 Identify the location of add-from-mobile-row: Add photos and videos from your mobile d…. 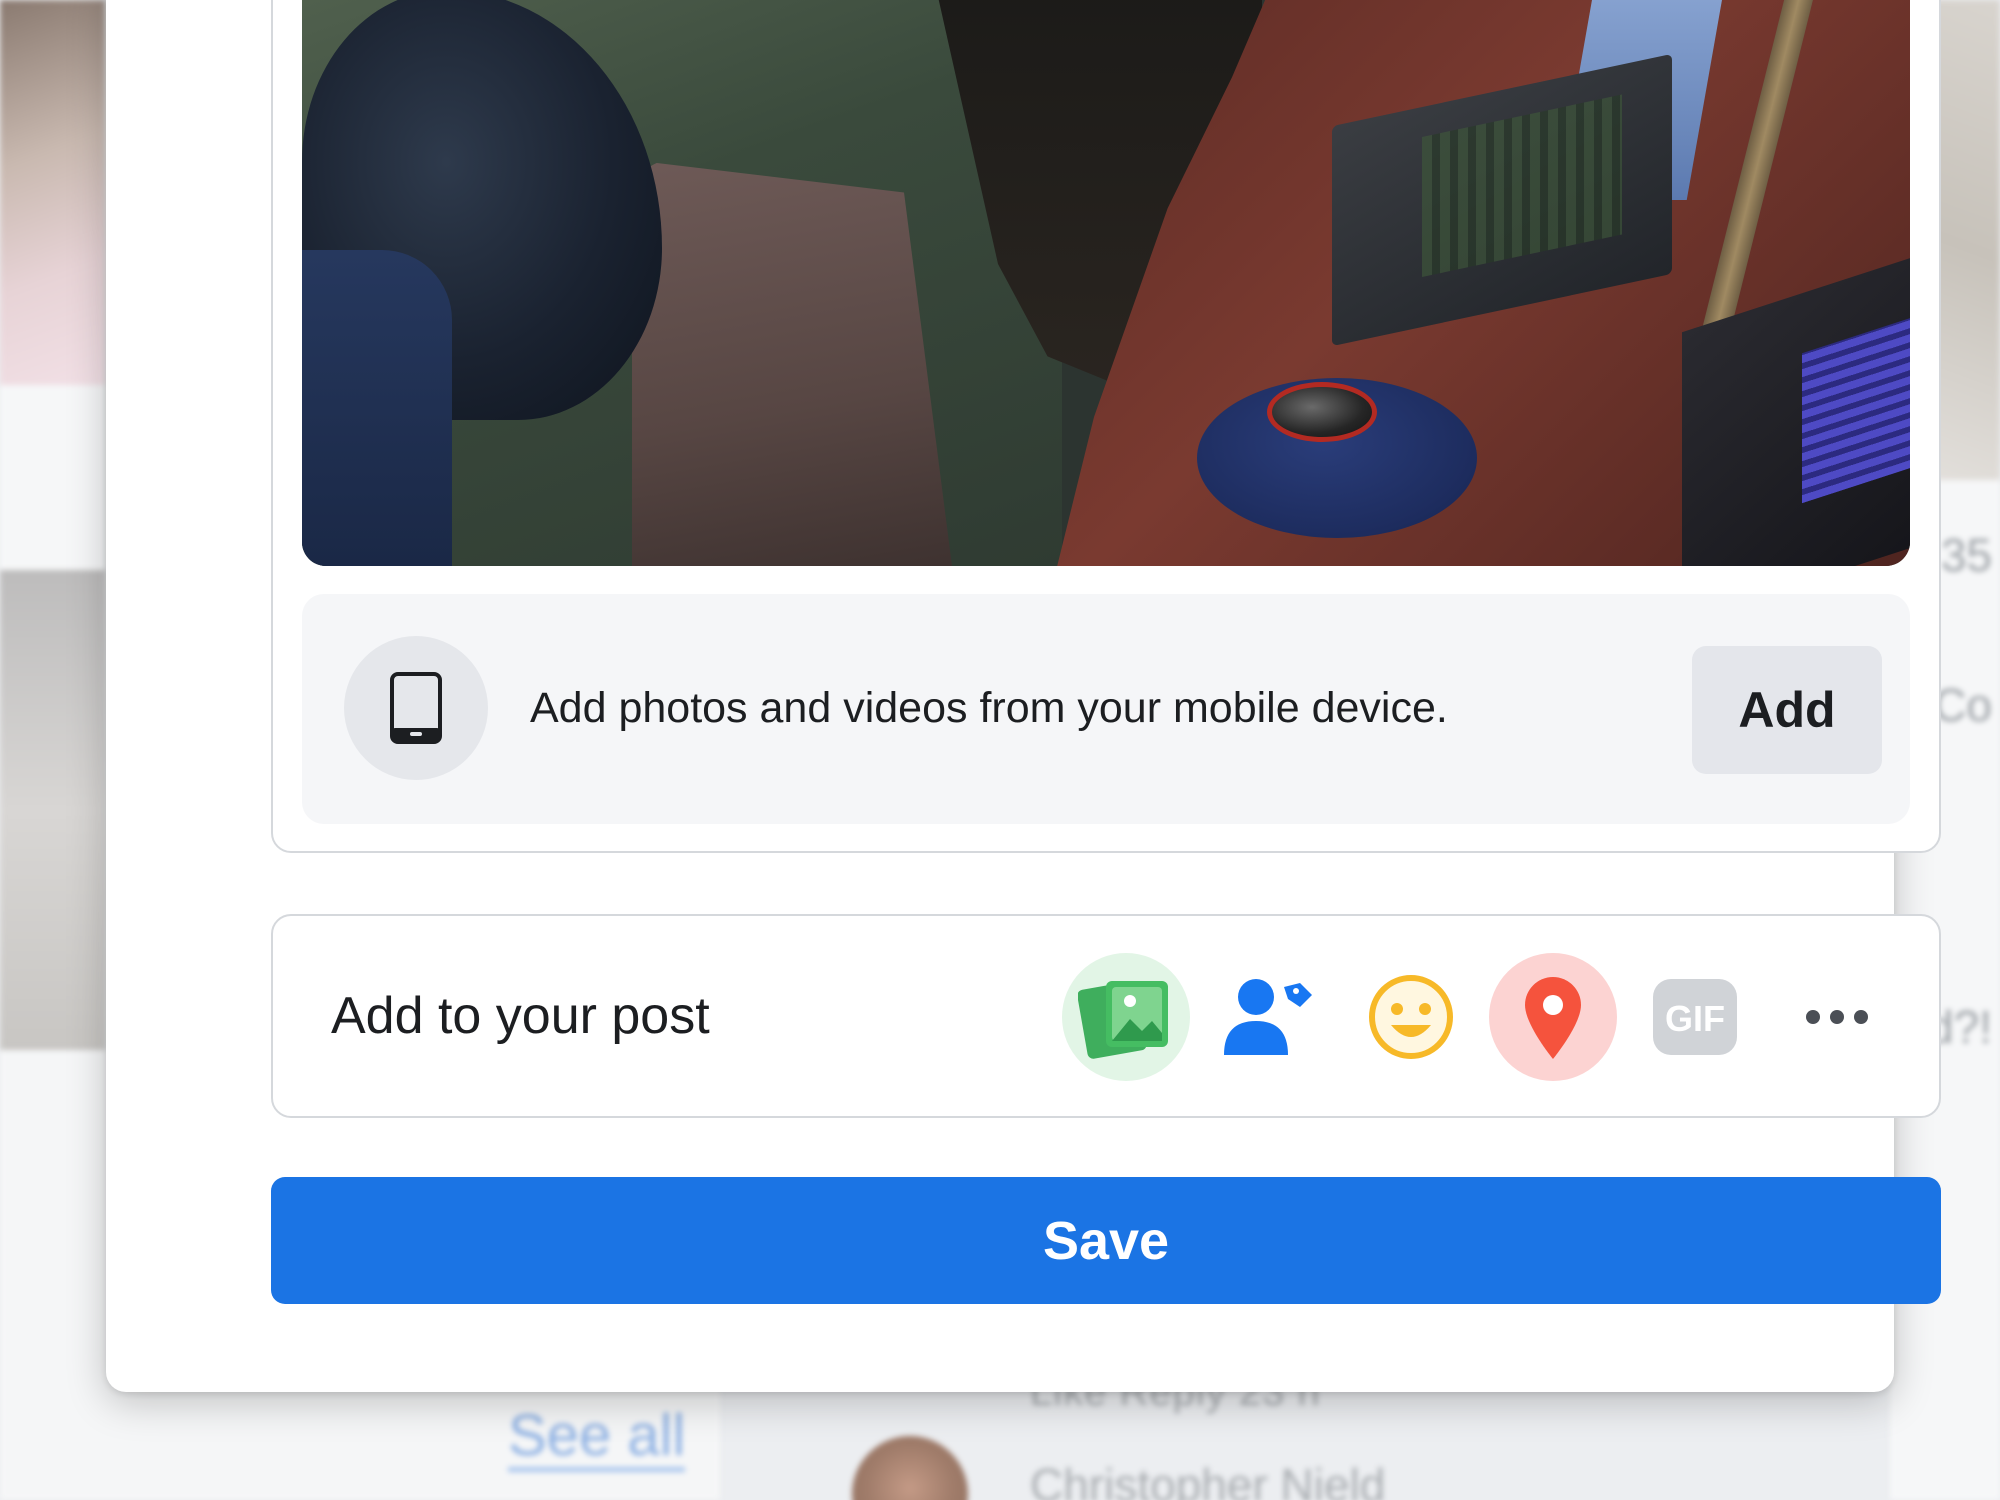
(1106, 709).